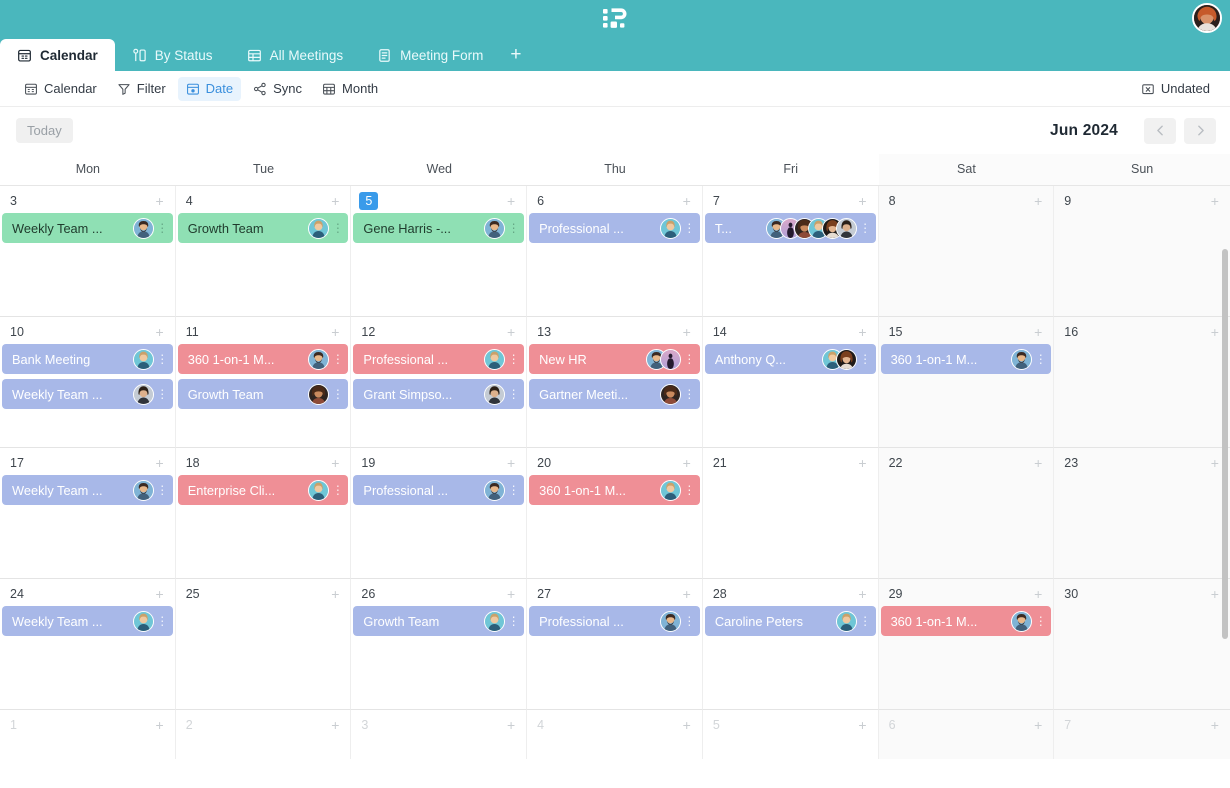  Describe the element at coordinates (615, 251) in the screenshot. I see `day-cell: 6 + Professional ... ⋮` at that location.